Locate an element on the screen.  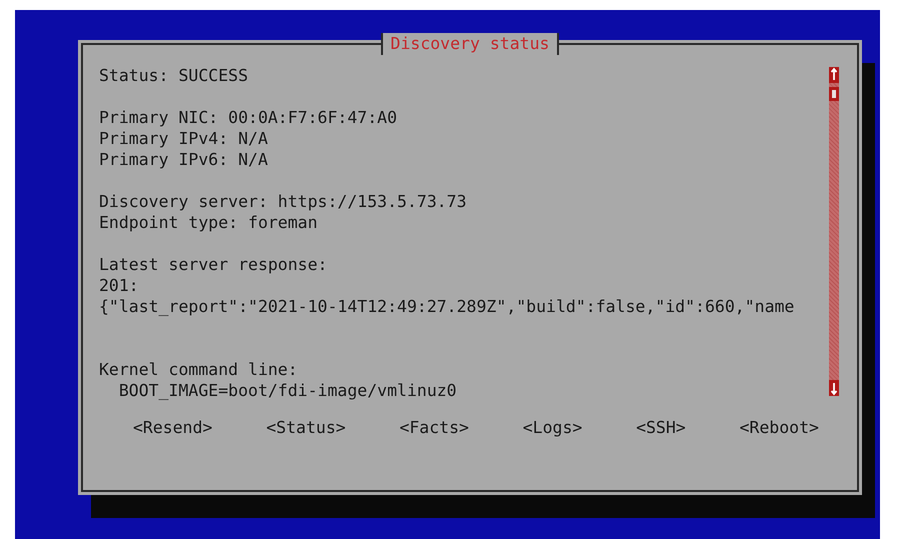
menu-button: <Resend> is located at coordinates (172, 427).